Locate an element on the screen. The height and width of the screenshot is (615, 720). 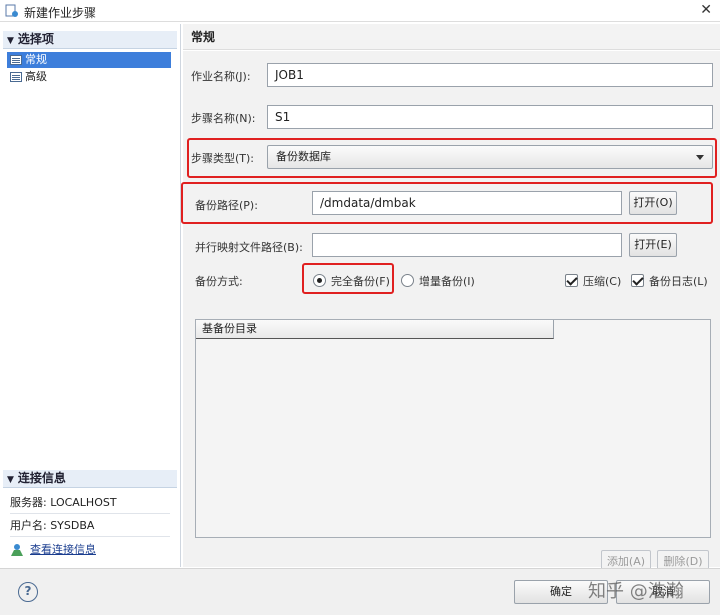
full-backup-label: 完全备份(F) is located at coordinates (360, 281).